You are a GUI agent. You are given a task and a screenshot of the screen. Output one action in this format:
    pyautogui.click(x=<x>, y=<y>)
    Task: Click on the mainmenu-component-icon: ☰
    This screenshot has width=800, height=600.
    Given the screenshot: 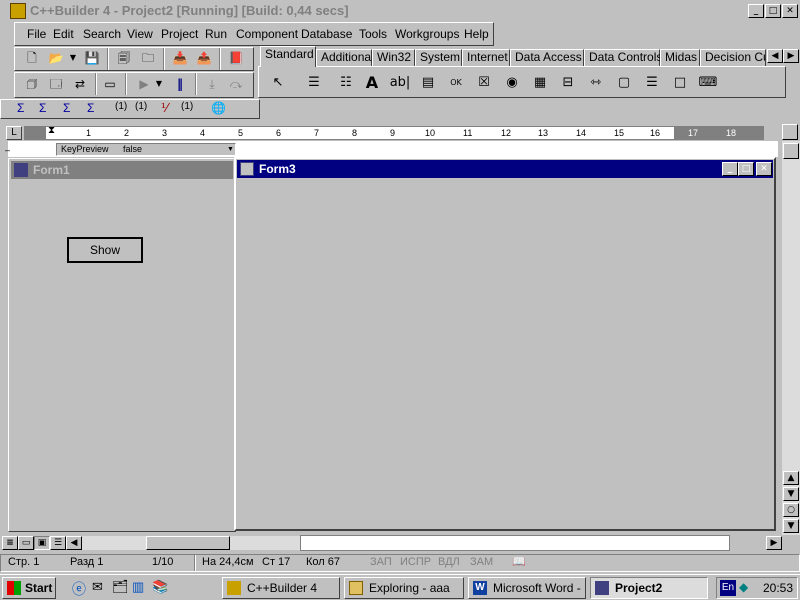 What is the action you would take?
    pyautogui.click(x=314, y=83)
    